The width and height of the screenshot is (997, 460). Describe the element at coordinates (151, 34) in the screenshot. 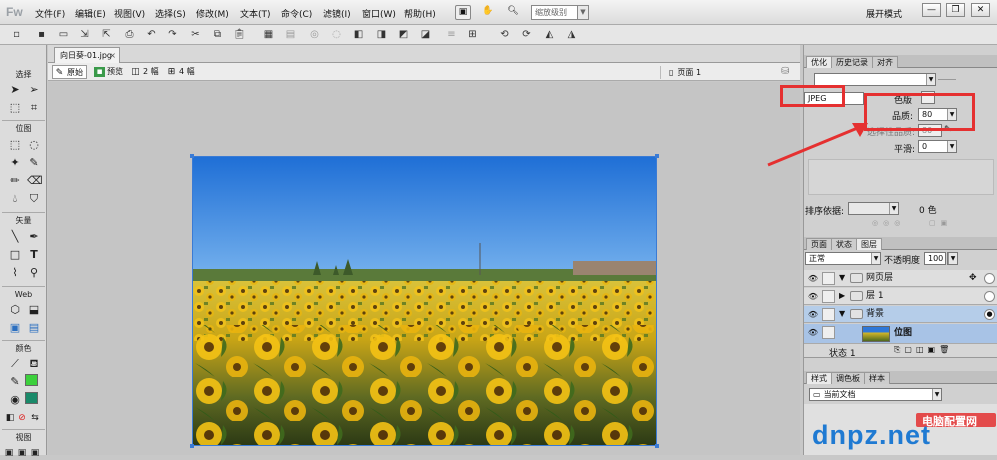

I see `undo-icon: ↶` at that location.